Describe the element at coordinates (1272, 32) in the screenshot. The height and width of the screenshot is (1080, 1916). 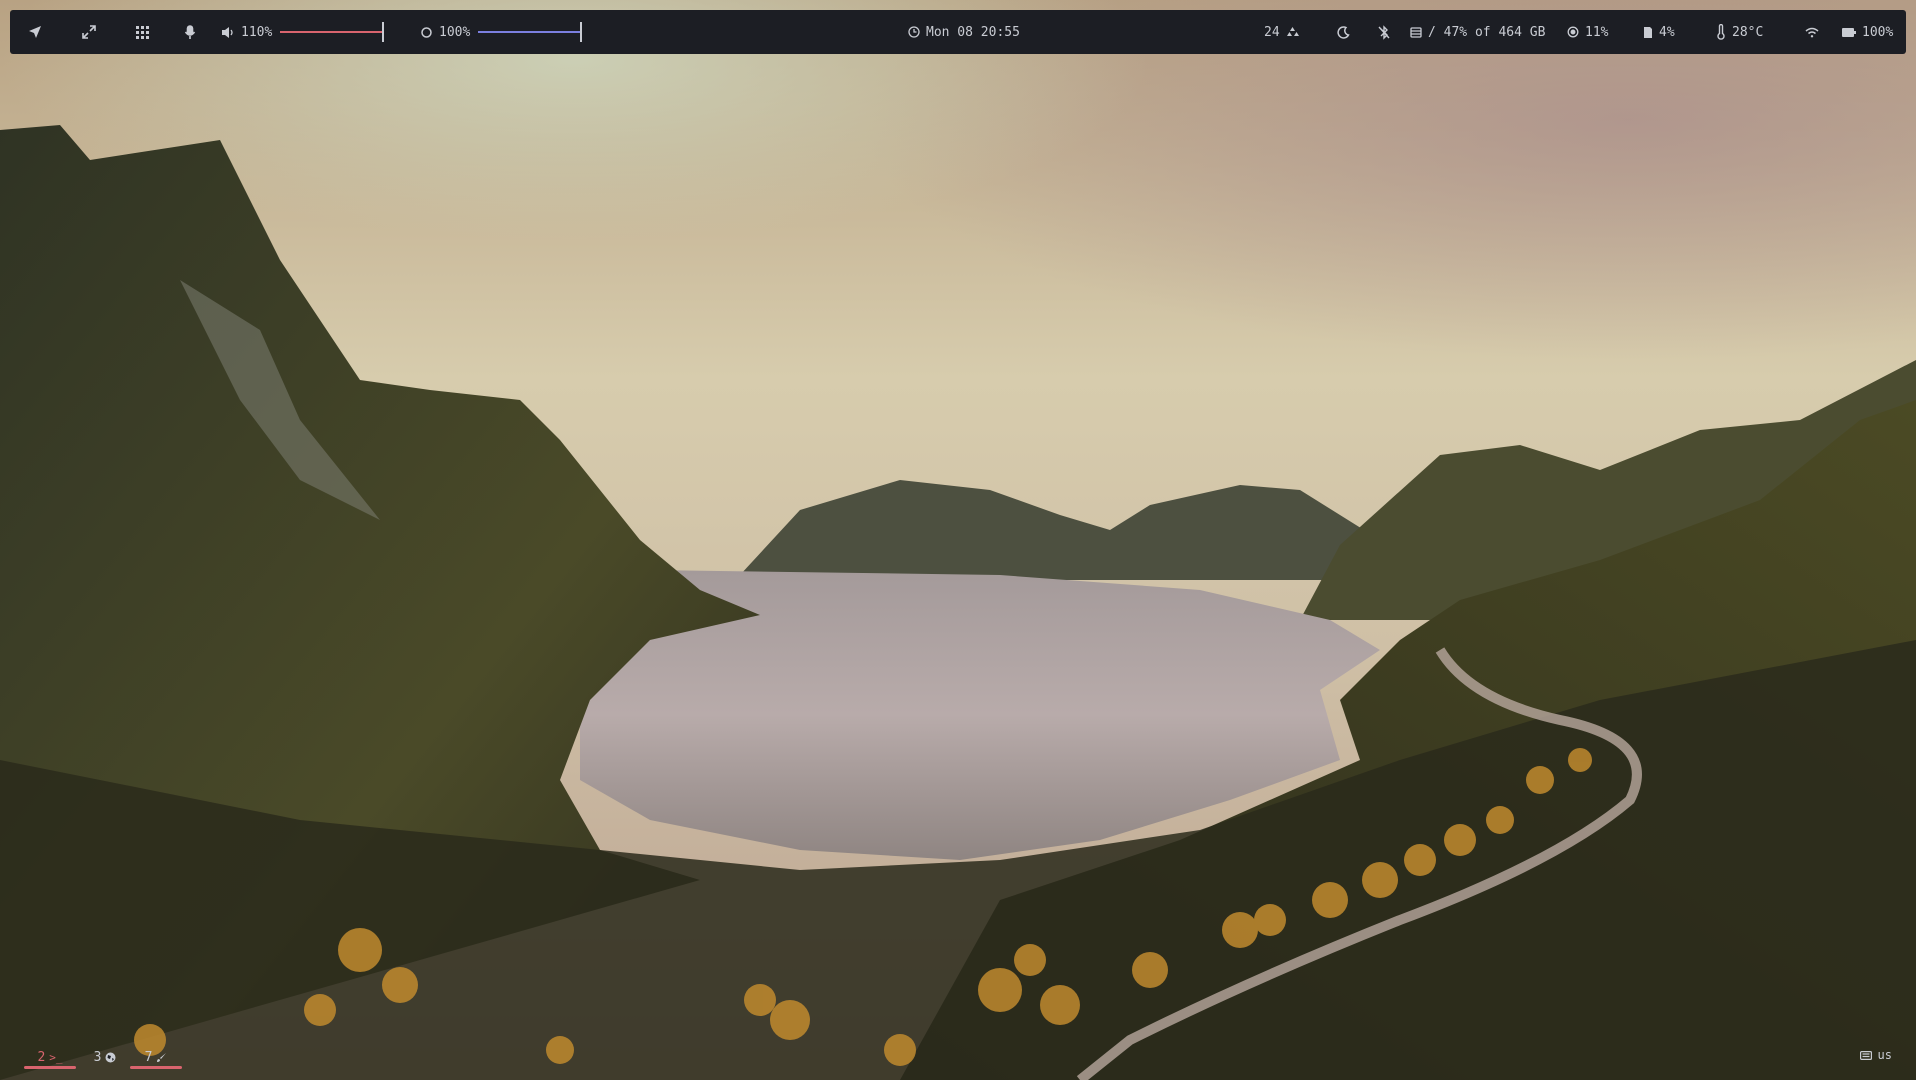
I see `updates-count: 24` at that location.